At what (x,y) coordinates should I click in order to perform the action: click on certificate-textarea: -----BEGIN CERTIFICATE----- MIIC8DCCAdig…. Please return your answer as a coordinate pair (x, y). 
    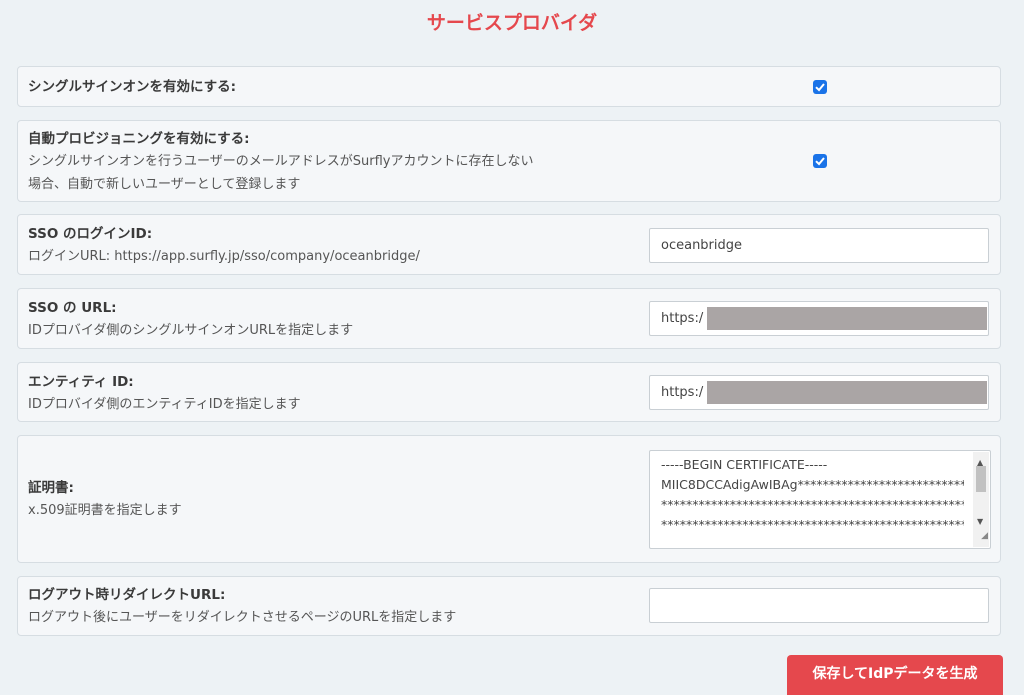
    Looking at the image, I should click on (820, 499).